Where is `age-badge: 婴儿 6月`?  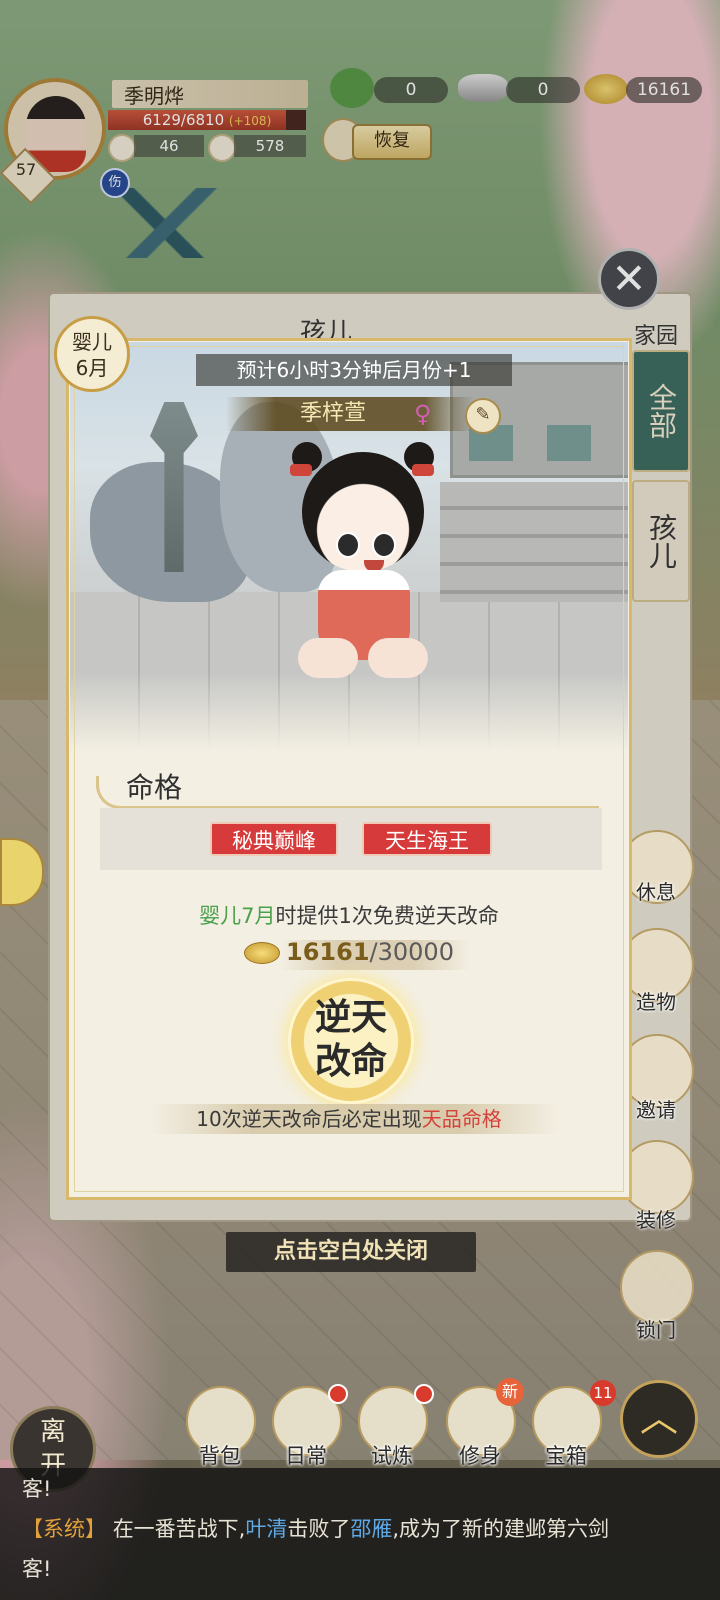 age-badge: 婴儿 6月 is located at coordinates (92, 354).